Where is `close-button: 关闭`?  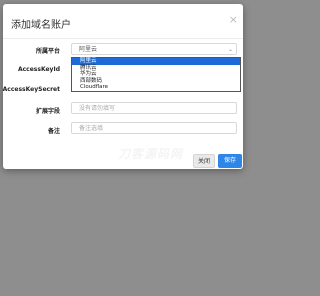 close-button: 关闭 is located at coordinates (204, 161).